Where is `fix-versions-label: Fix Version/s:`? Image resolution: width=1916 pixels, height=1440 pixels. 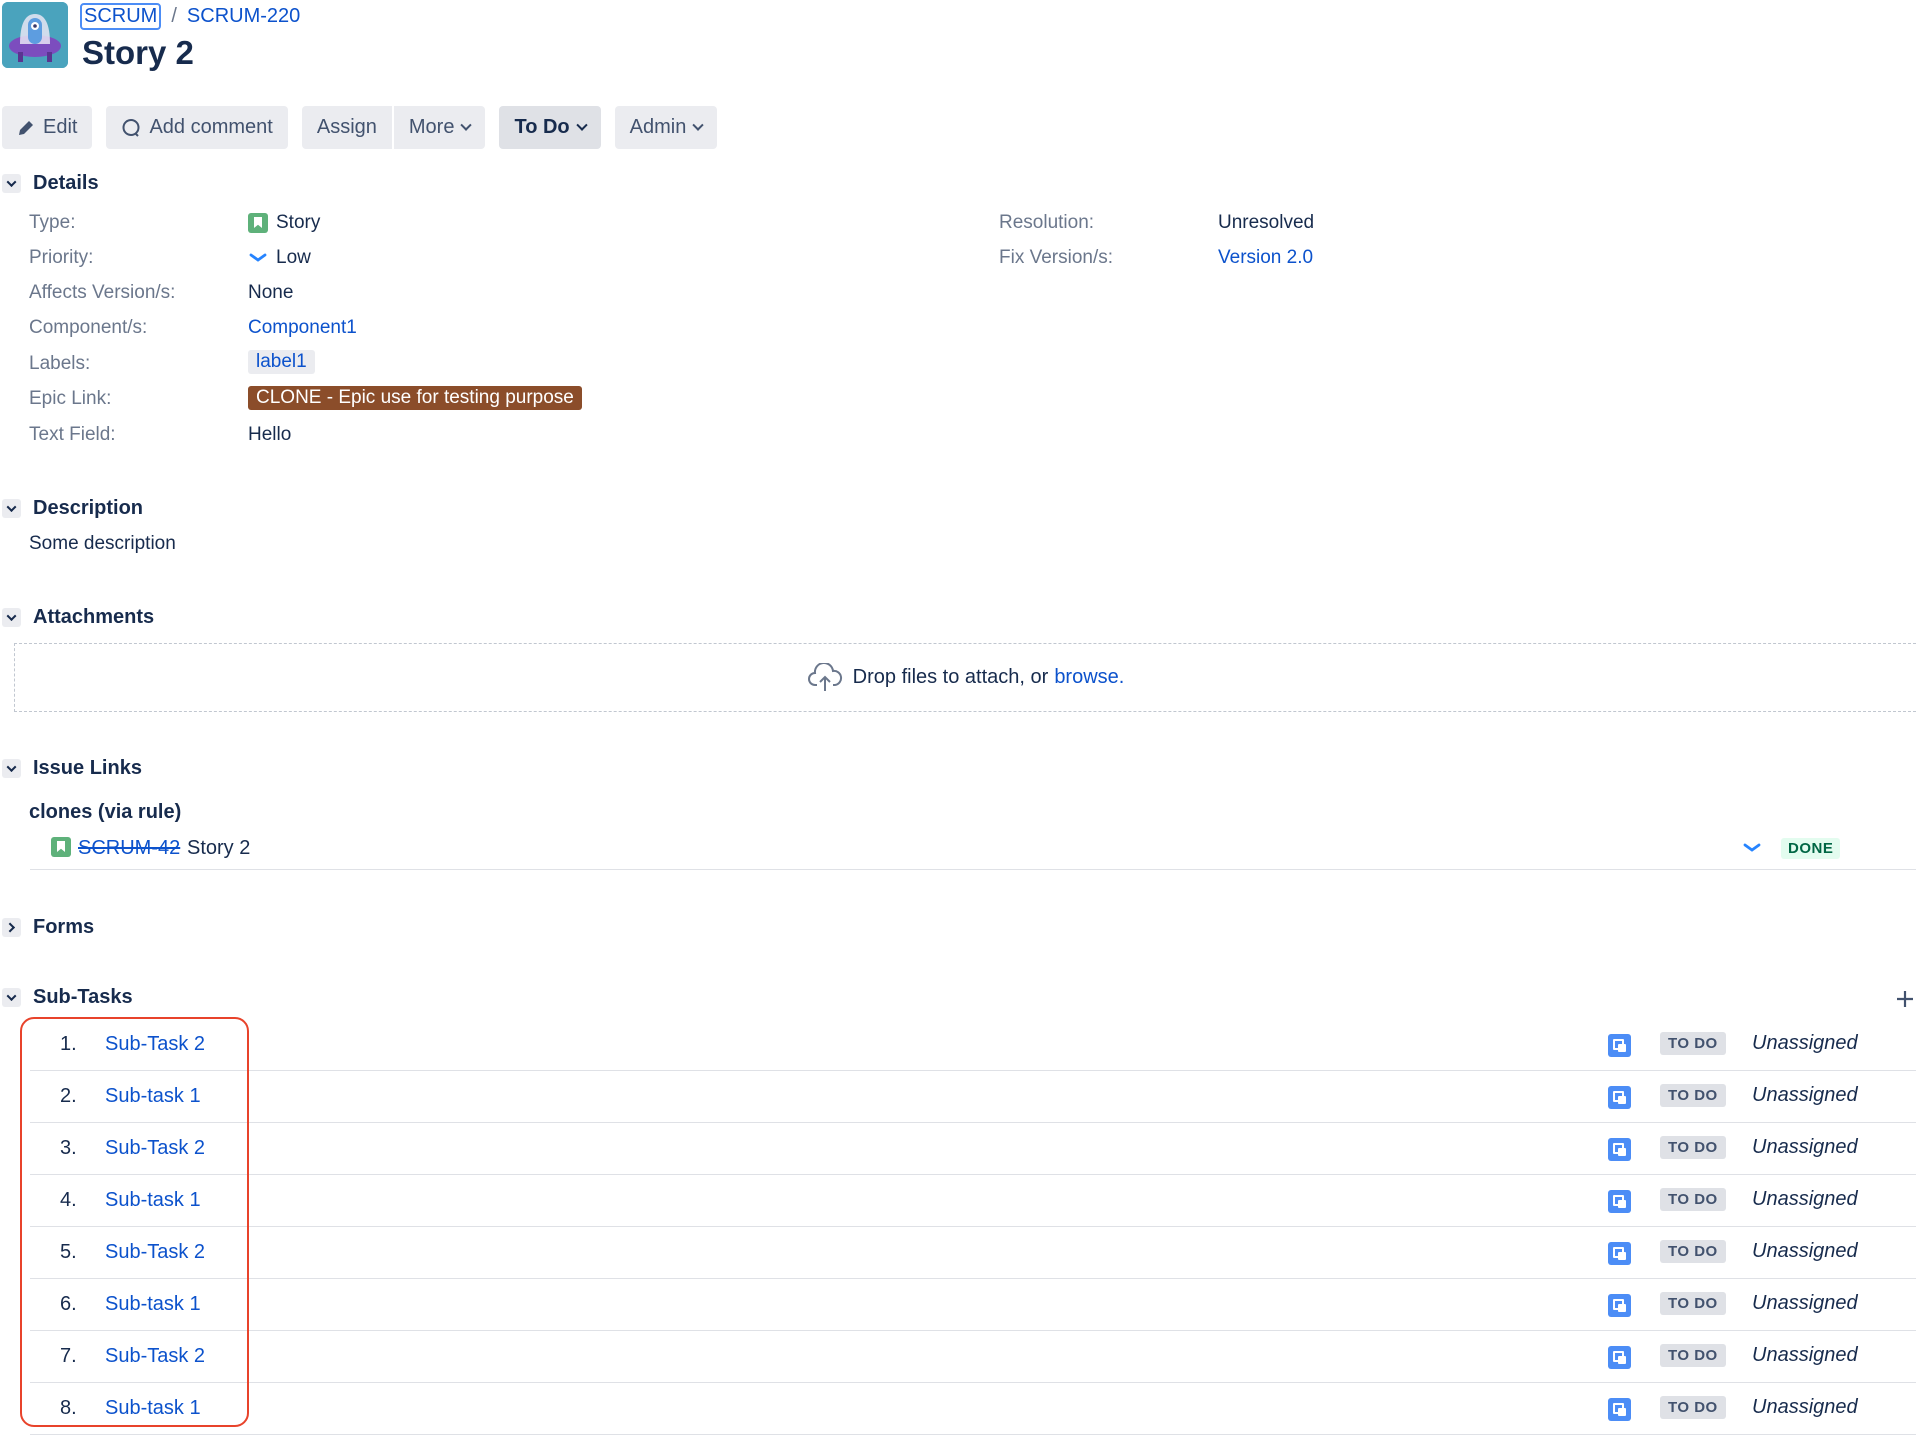 fix-versions-label: Fix Version/s: is located at coordinates (1056, 257).